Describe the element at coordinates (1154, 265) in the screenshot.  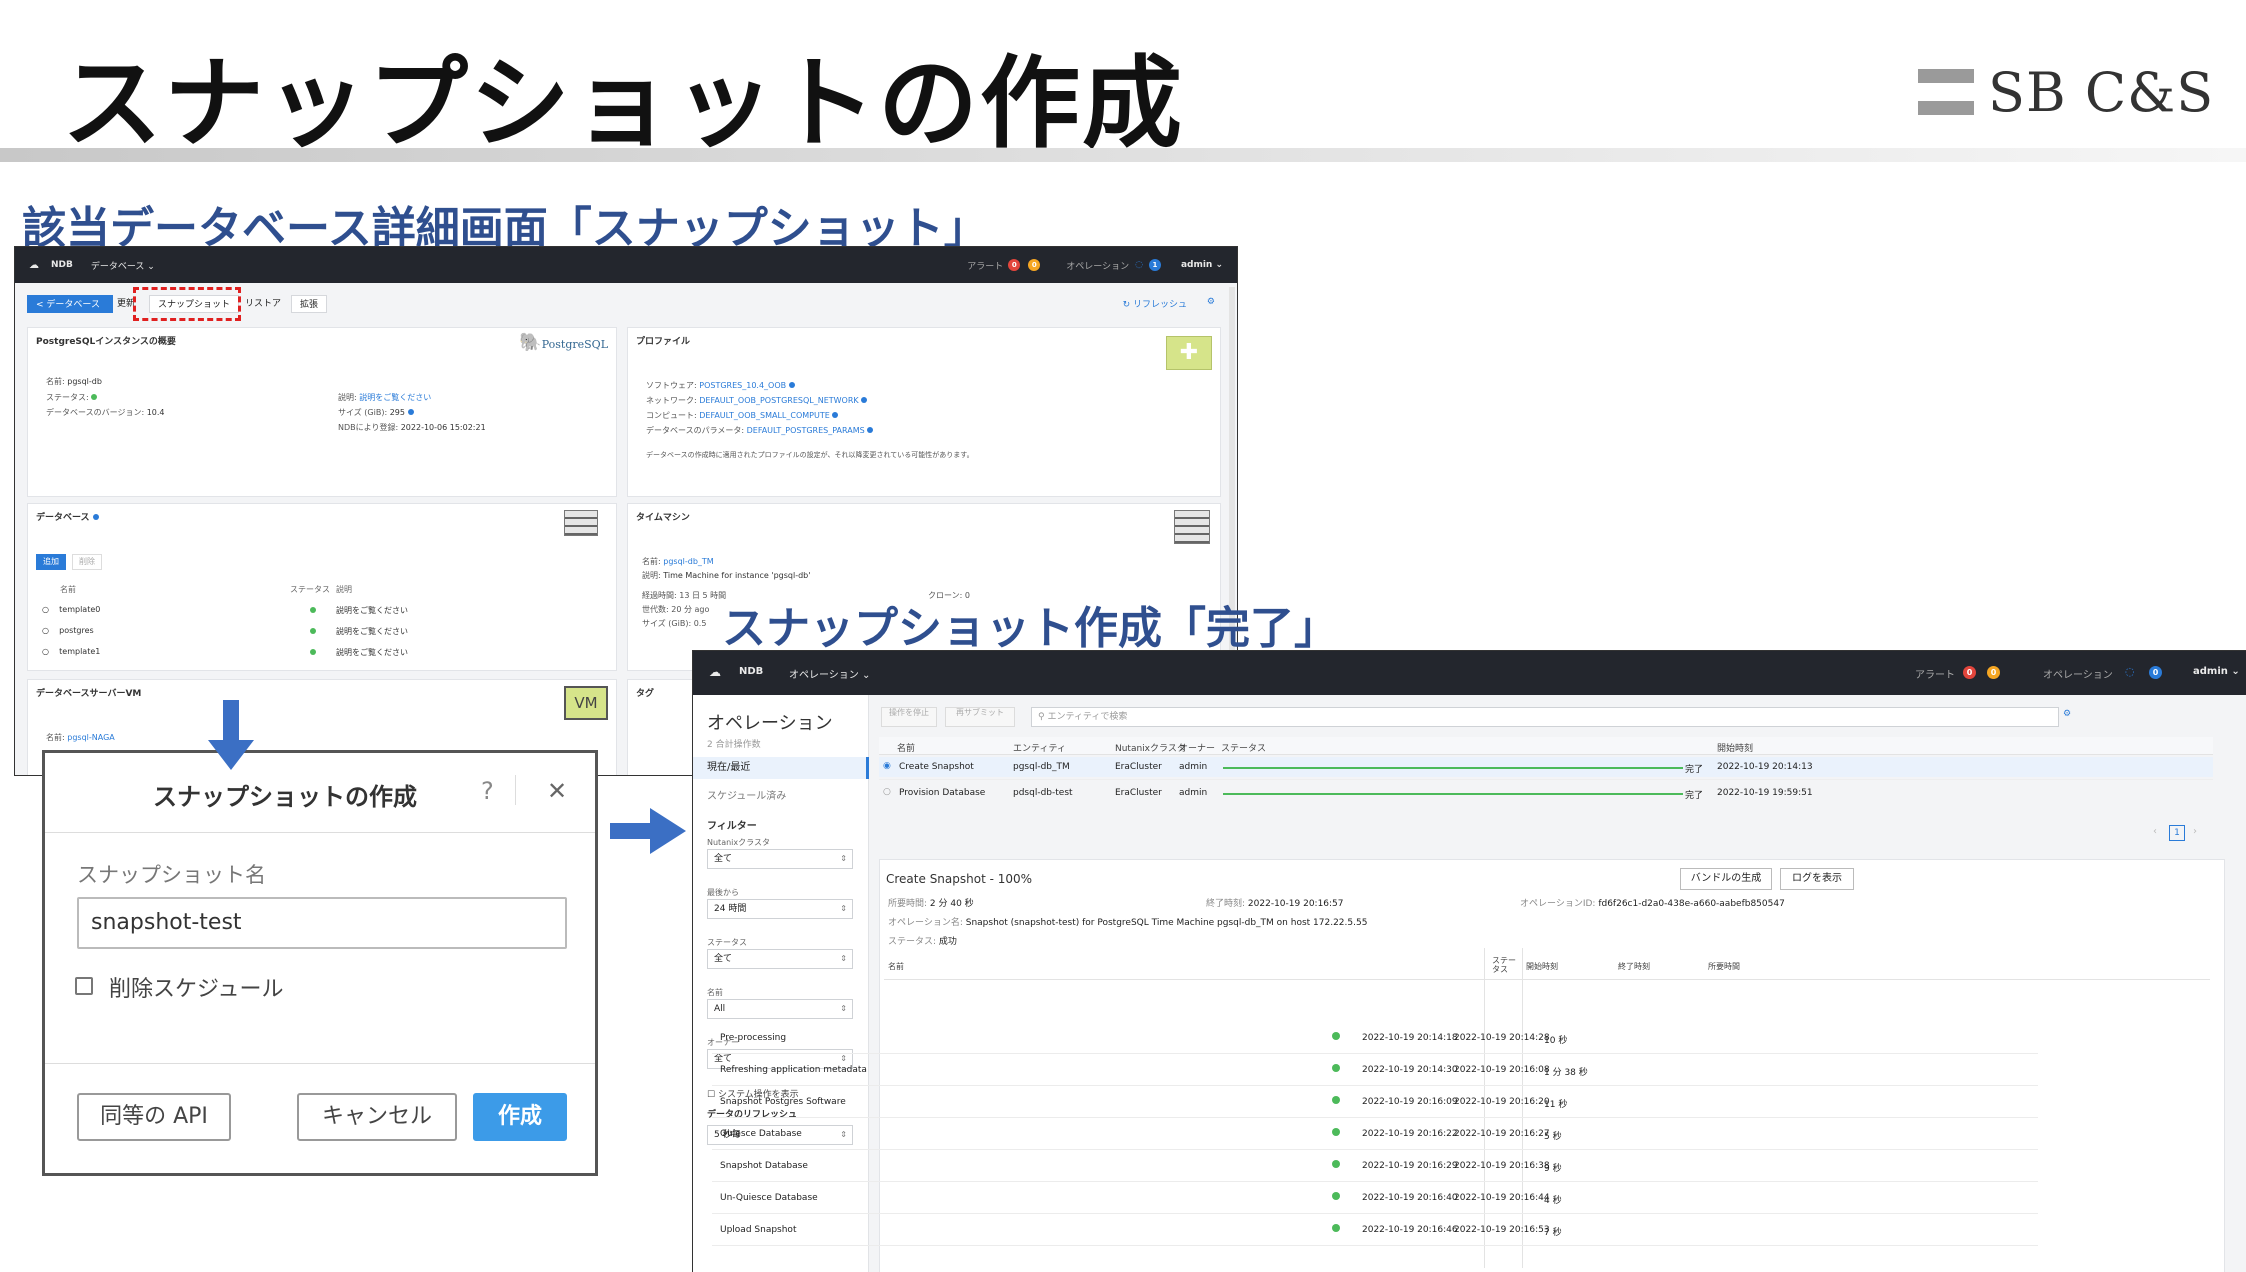
I see `operations-badge: 1` at that location.